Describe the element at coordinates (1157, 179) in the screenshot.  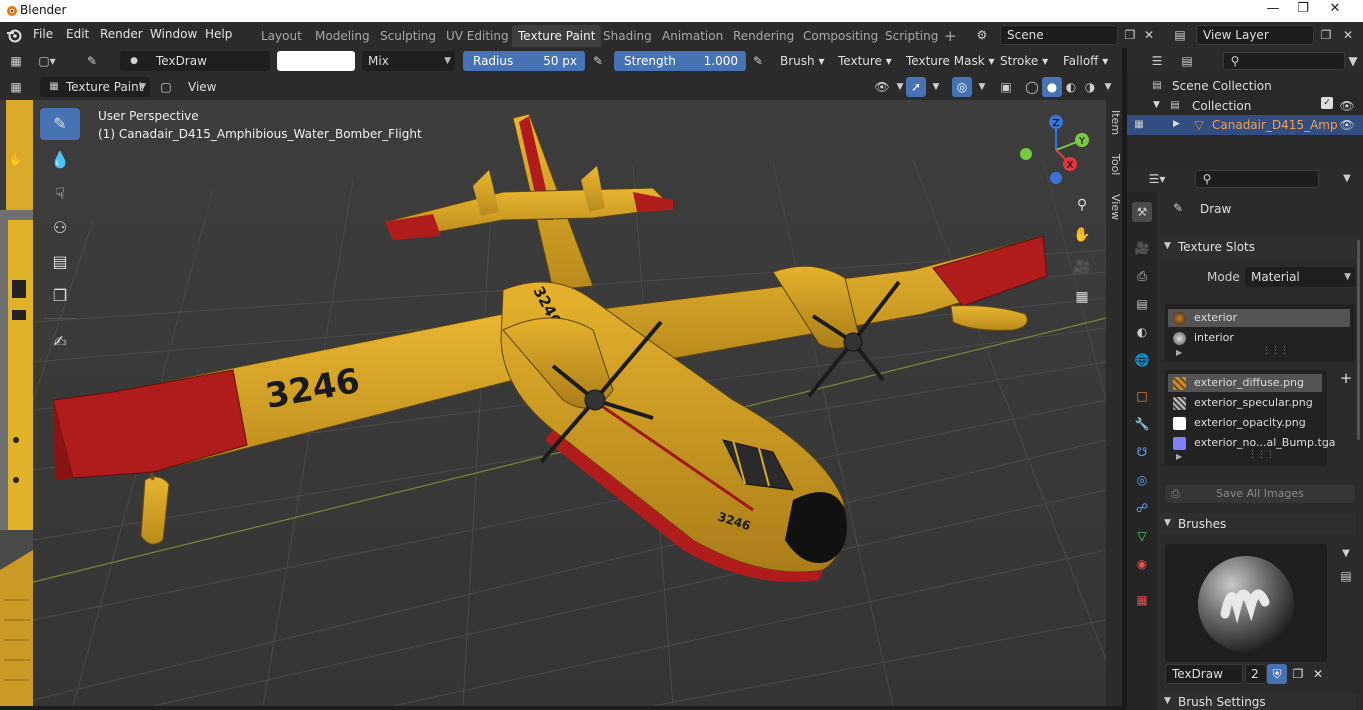
I see `properties-editor-icon: ☰▾` at that location.